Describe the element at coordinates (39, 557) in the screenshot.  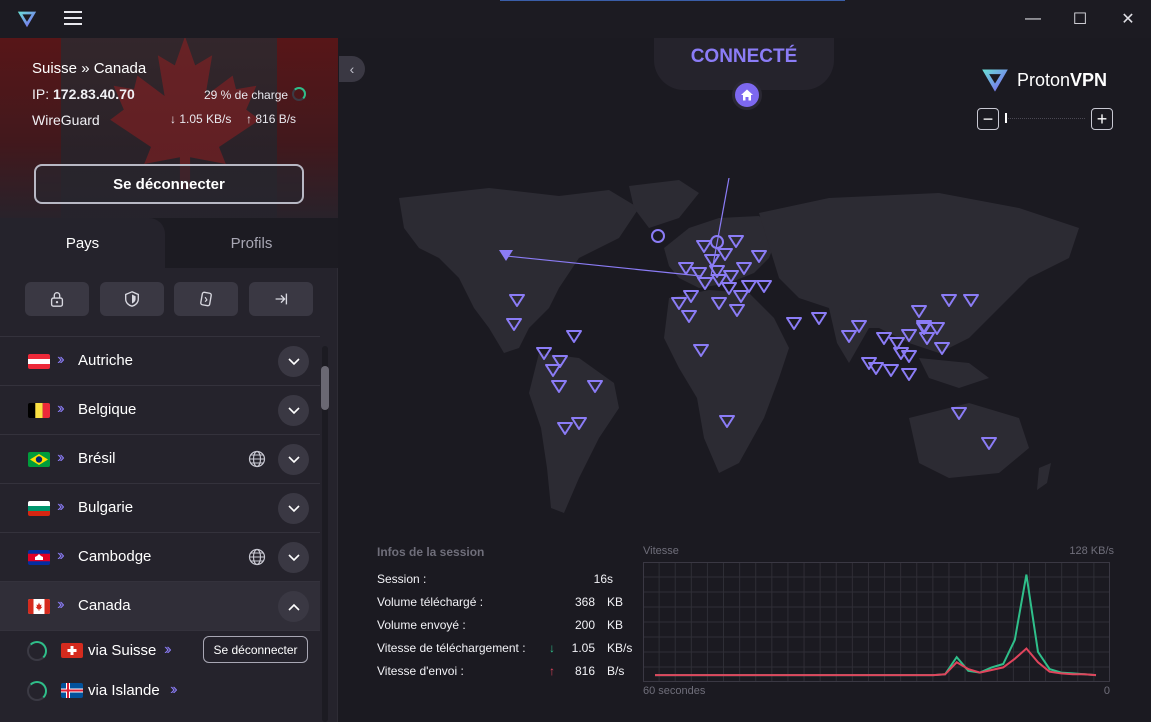
I see `cambodia-flag-icon` at that location.